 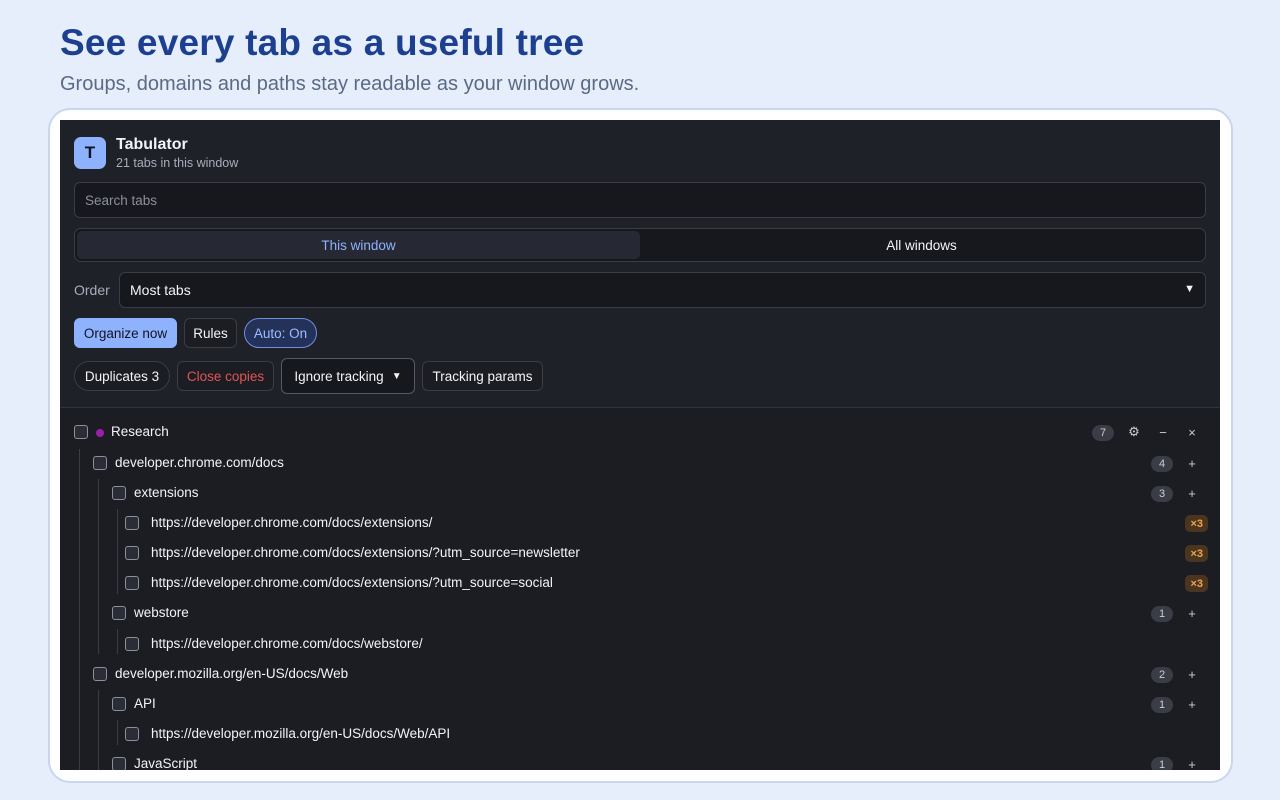 What do you see at coordinates (339, 376) in the screenshot?
I see `tracking-mode-value: Ignore tracking` at bounding box center [339, 376].